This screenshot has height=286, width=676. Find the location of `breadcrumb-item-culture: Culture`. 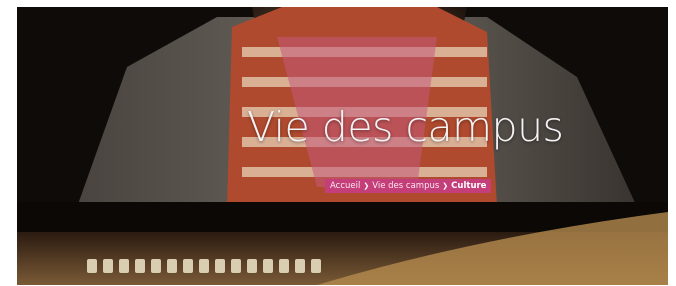

breadcrumb-item-culture: Culture is located at coordinates (469, 186).